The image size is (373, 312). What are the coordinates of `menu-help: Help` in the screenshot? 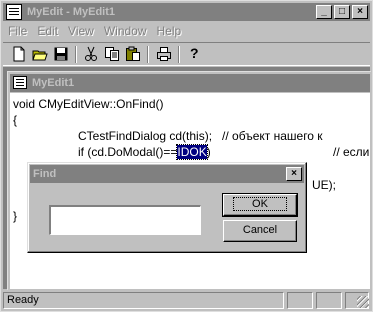 It's located at (169, 31).